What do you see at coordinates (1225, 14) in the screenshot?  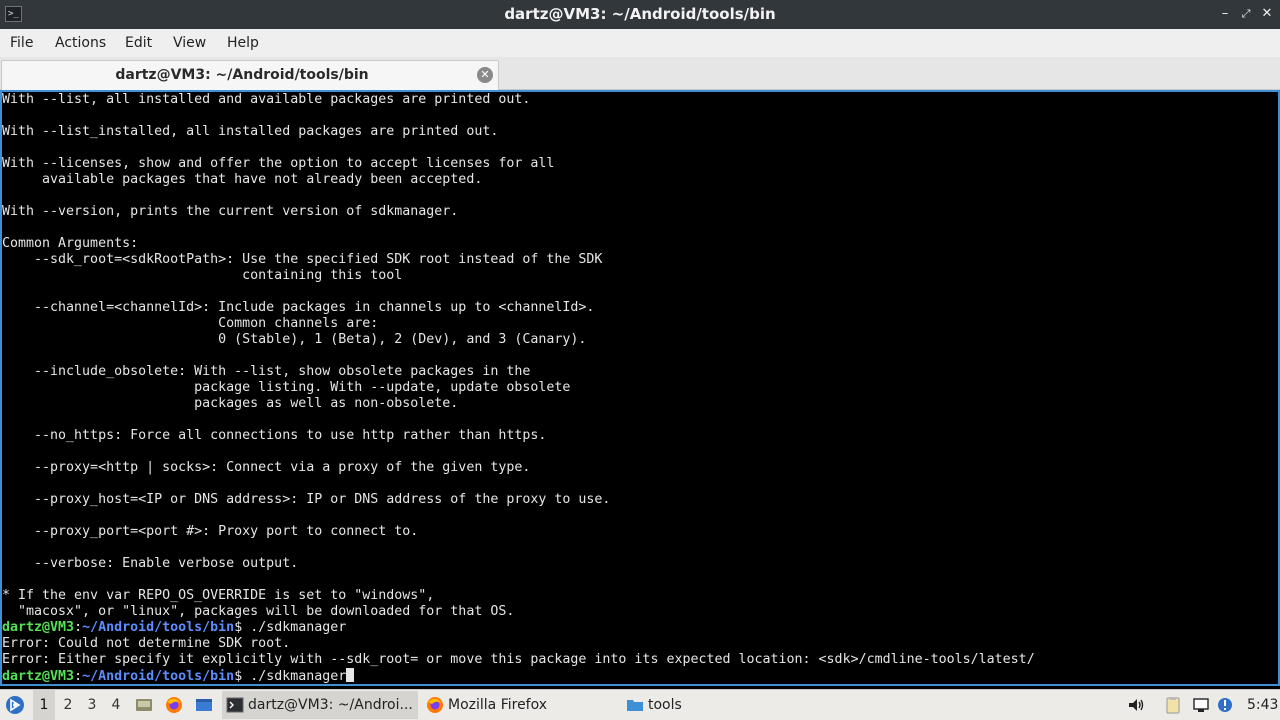 I see `minimize-icon: –` at bounding box center [1225, 14].